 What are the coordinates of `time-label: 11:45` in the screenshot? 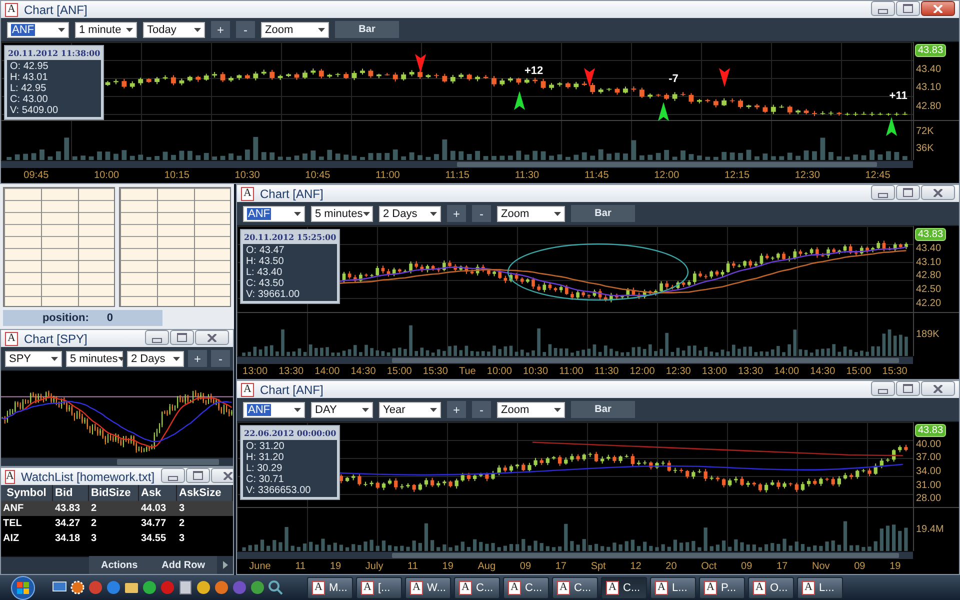 It's located at (596, 175).